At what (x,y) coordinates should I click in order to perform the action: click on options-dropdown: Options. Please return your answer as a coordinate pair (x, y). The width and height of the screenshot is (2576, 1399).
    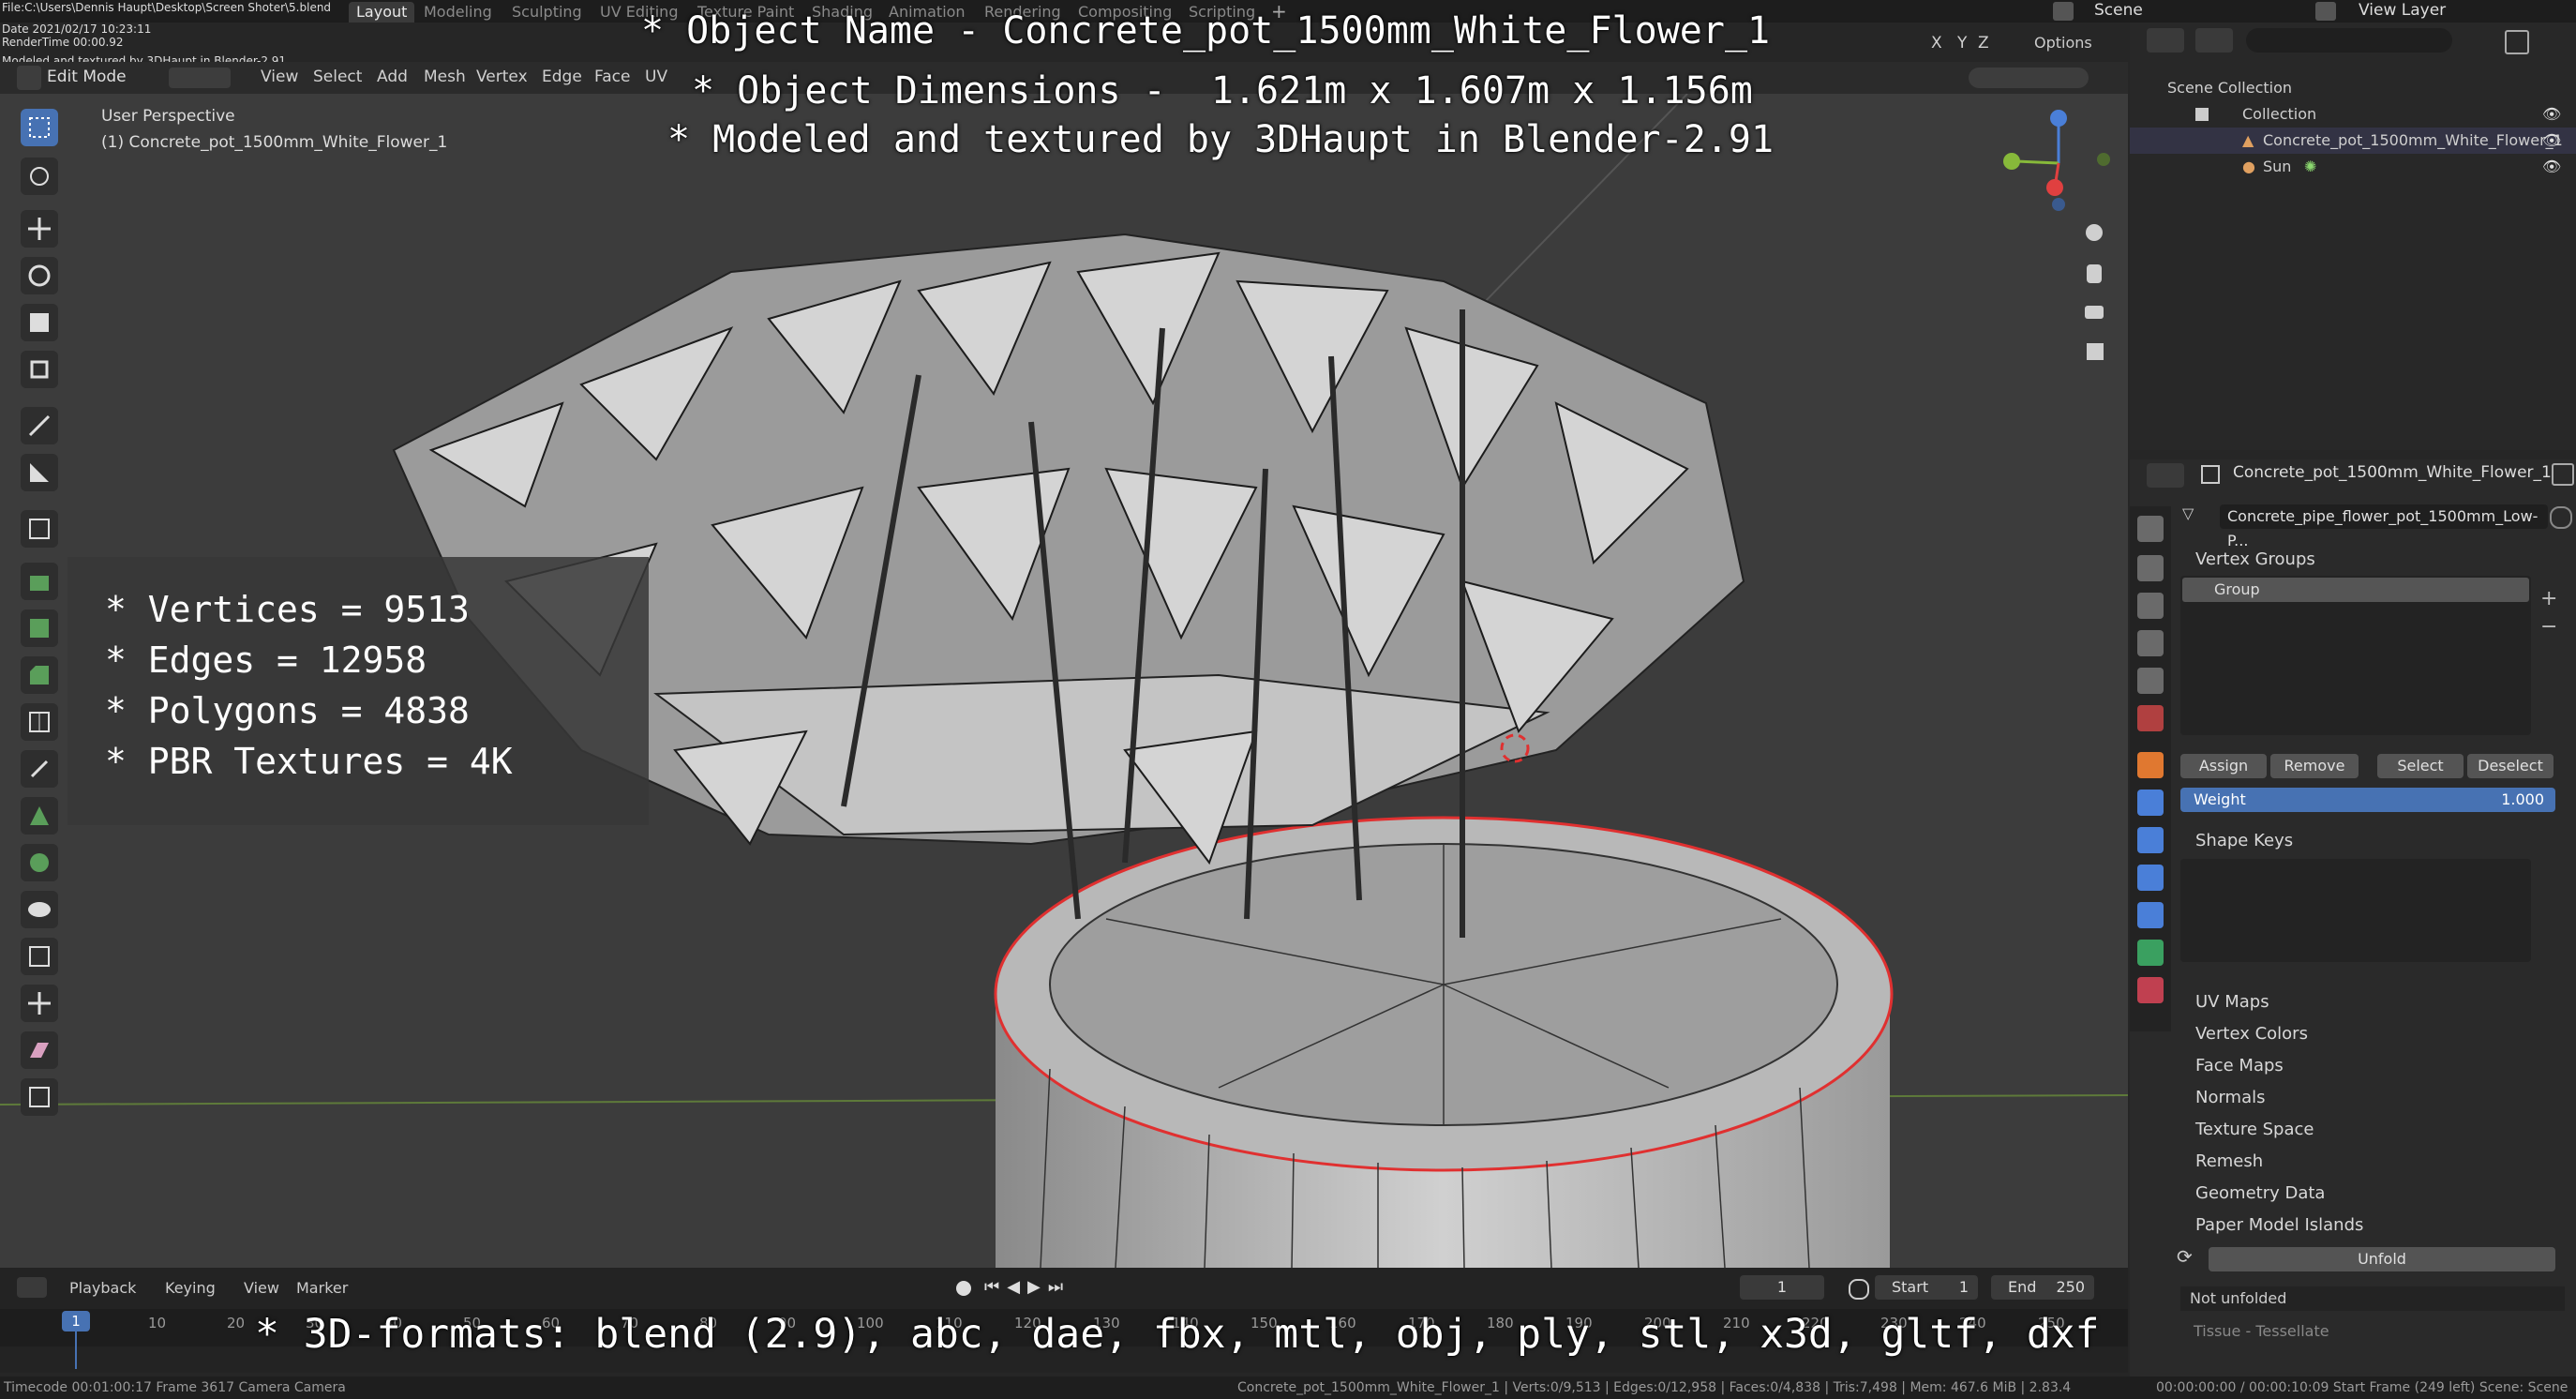
    Looking at the image, I should click on (2063, 43).